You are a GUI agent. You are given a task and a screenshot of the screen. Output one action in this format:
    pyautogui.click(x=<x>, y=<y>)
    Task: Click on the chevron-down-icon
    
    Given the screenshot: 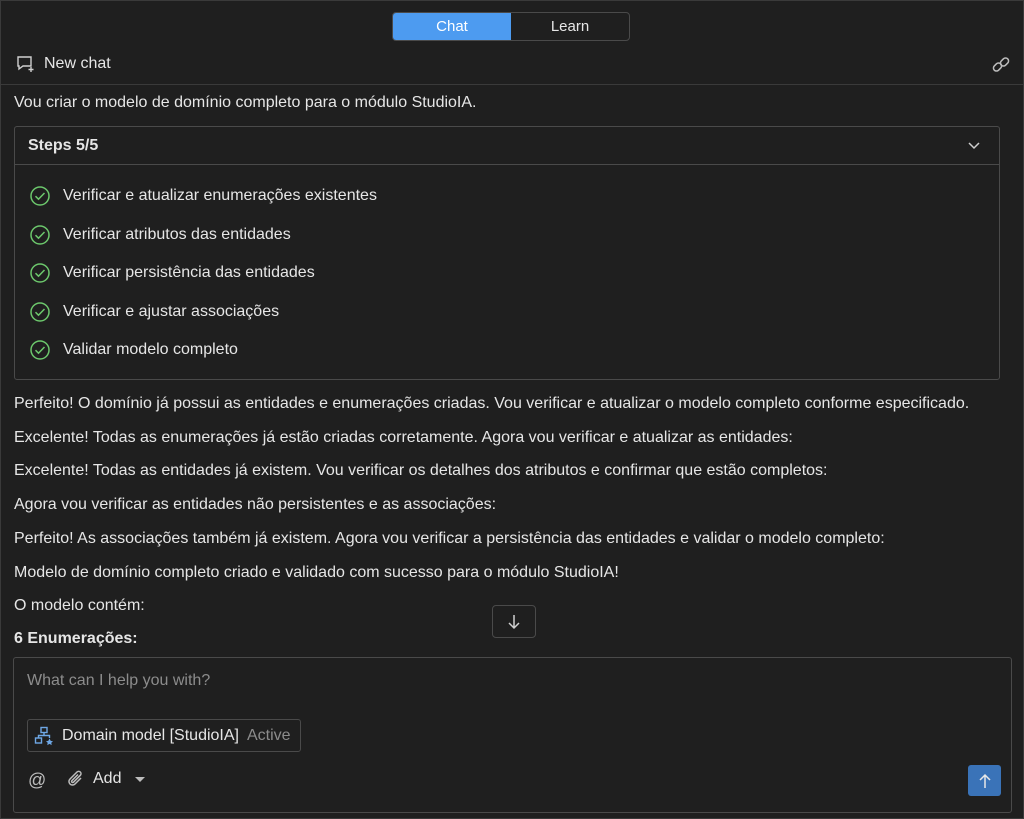 What is the action you would take?
    pyautogui.click(x=974, y=145)
    